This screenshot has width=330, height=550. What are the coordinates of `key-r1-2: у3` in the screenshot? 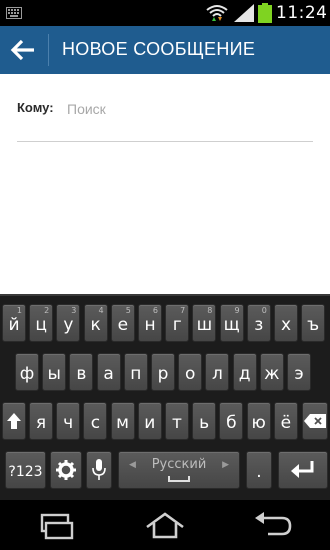 It's located at (68, 323).